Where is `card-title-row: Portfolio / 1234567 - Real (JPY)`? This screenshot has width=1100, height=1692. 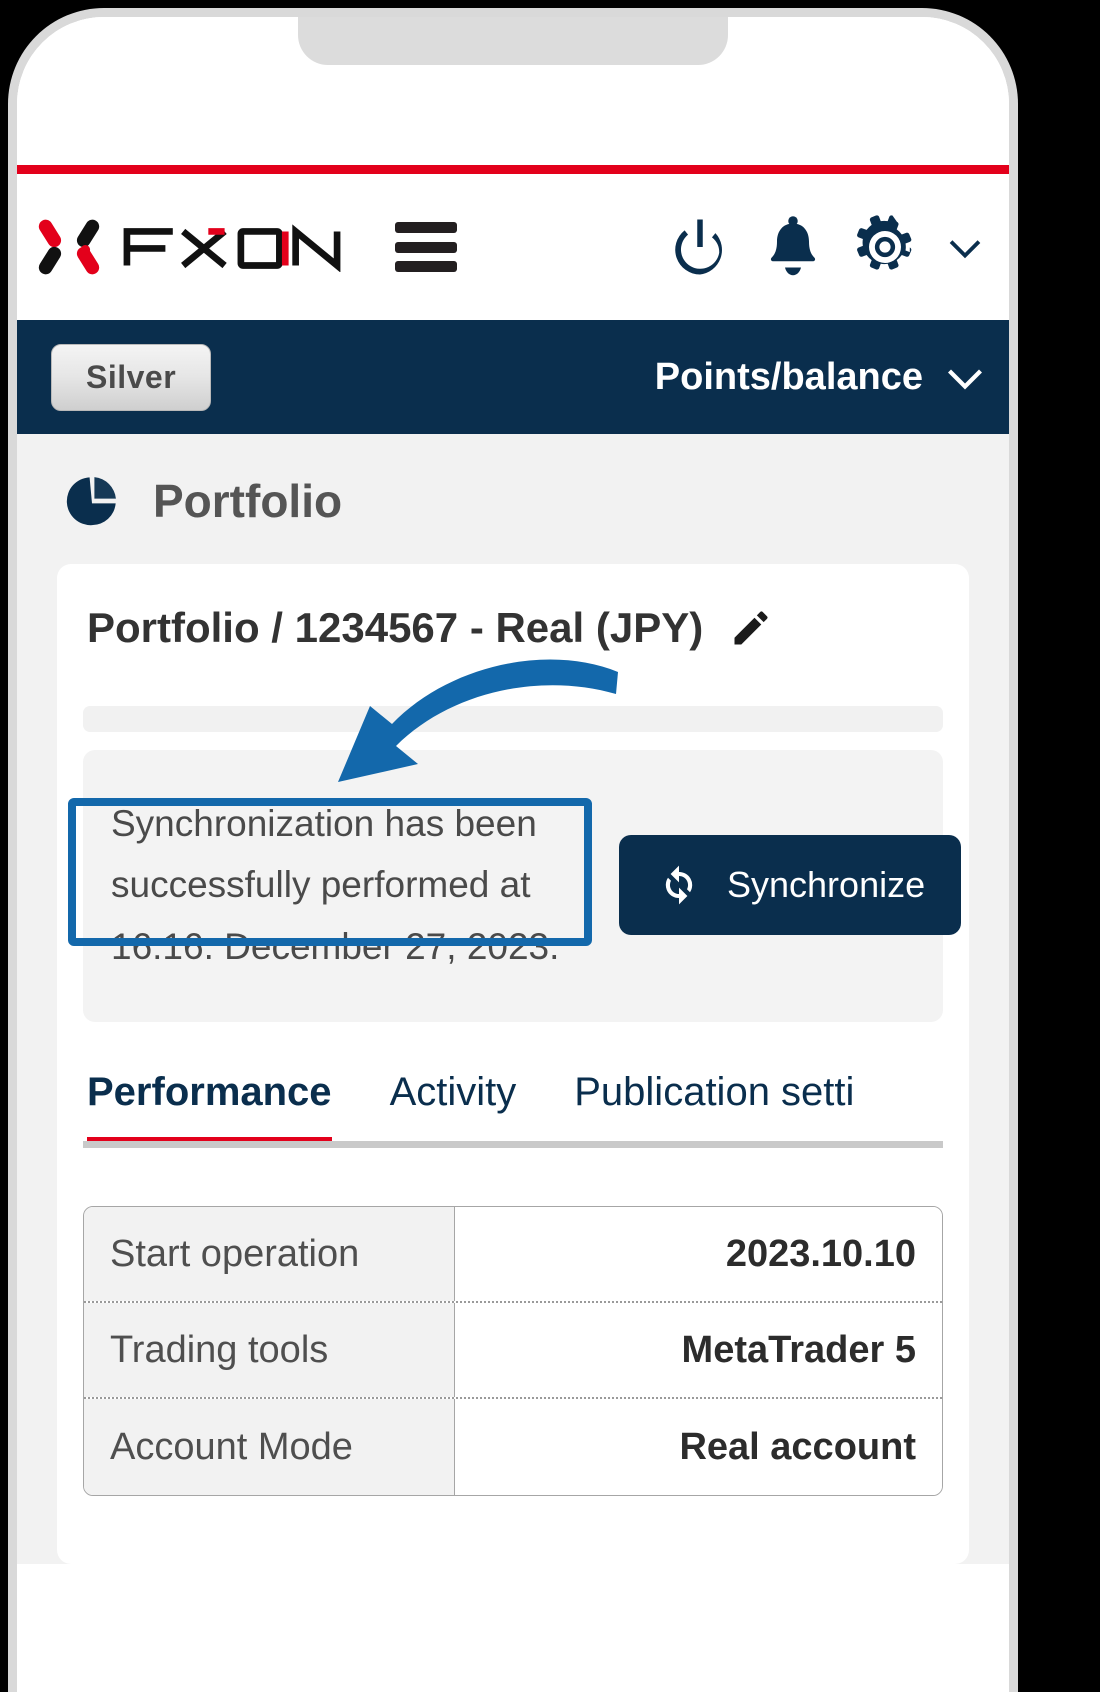 card-title-row: Portfolio / 1234567 - Real (JPY) is located at coordinates (513, 628).